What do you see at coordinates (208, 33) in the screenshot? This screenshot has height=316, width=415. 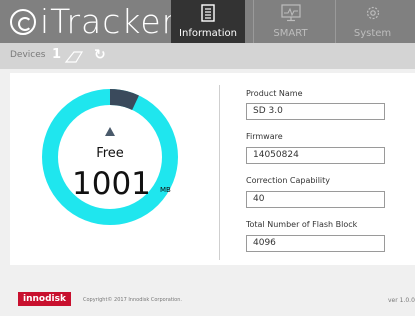 I see `tab-information-label: Information` at bounding box center [208, 33].